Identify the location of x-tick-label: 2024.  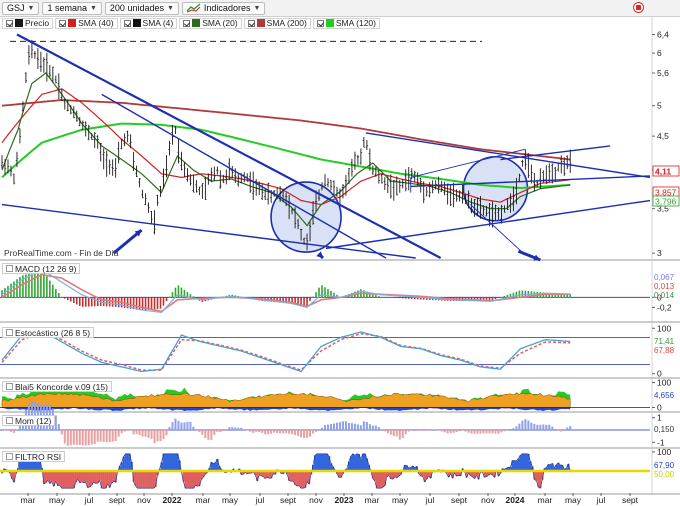
(515, 500).